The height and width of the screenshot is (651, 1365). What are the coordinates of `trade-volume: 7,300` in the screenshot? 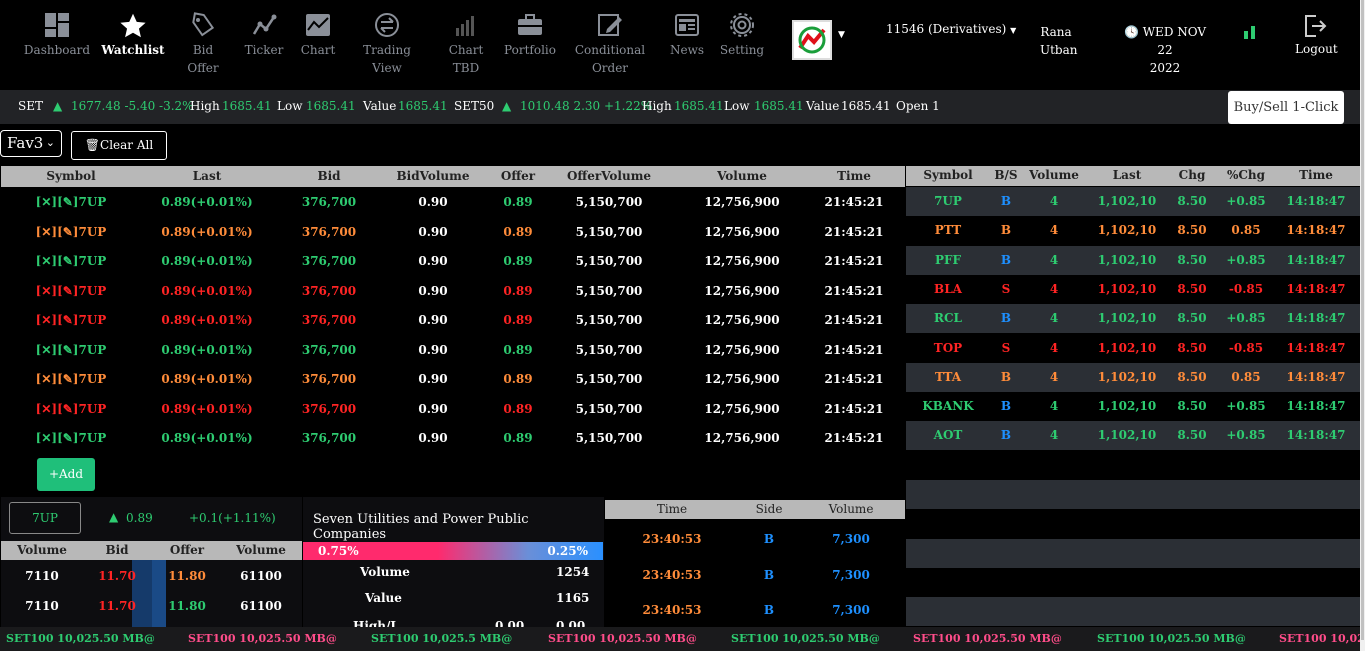 It's located at (851, 539).